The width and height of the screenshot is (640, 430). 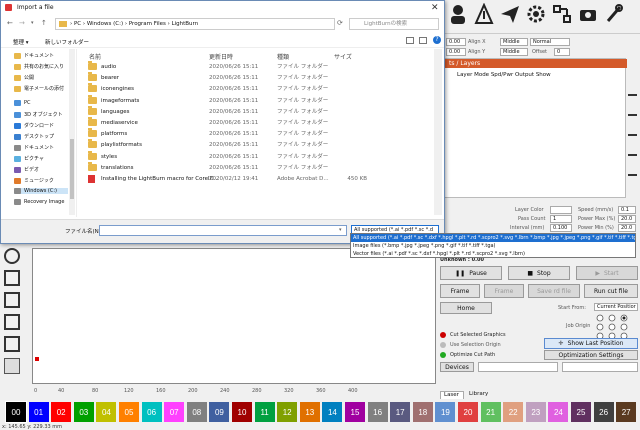 What do you see at coordinates (95, 56) in the screenshot?
I see `column-name: 名前` at bounding box center [95, 56].